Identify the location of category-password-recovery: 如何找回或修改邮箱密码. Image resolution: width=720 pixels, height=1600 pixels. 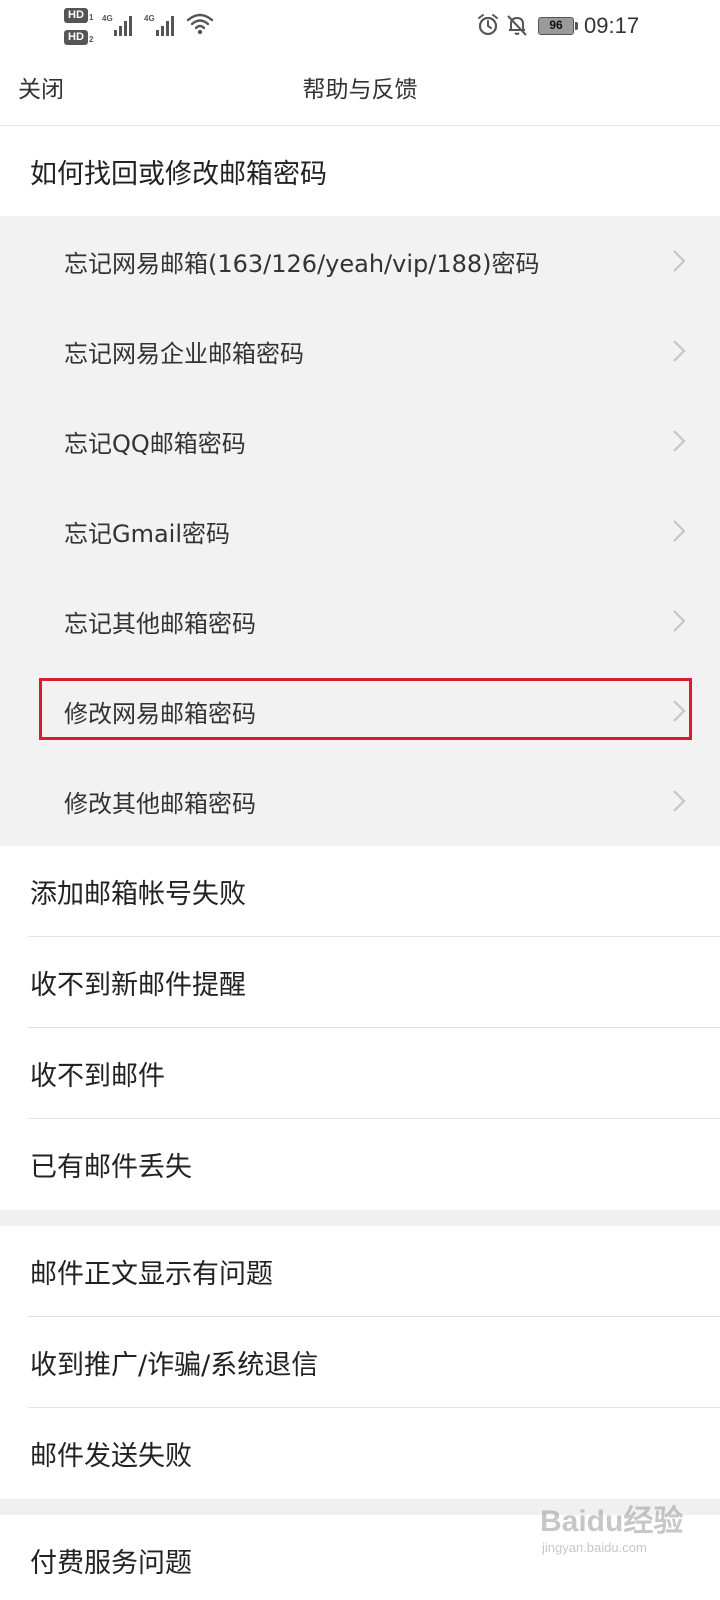
(360, 171).